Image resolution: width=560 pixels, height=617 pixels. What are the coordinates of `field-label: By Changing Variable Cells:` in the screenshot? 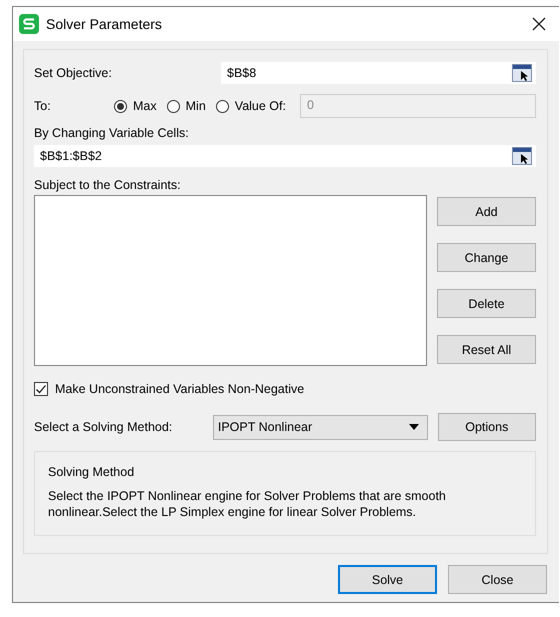 It's located at (112, 133).